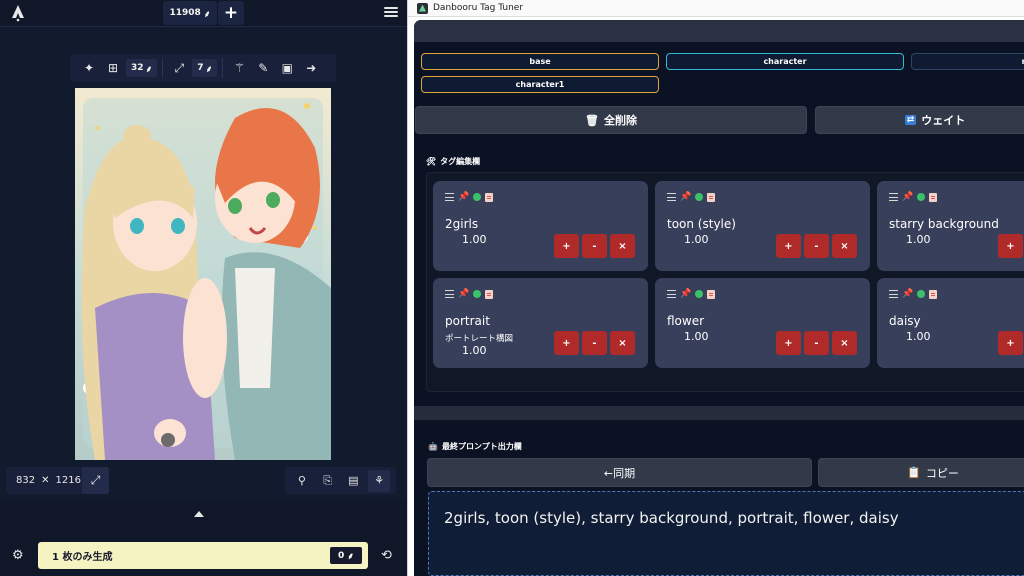 The height and width of the screenshot is (576, 1024). I want to click on tools-icon: 🛠, so click(431, 161).